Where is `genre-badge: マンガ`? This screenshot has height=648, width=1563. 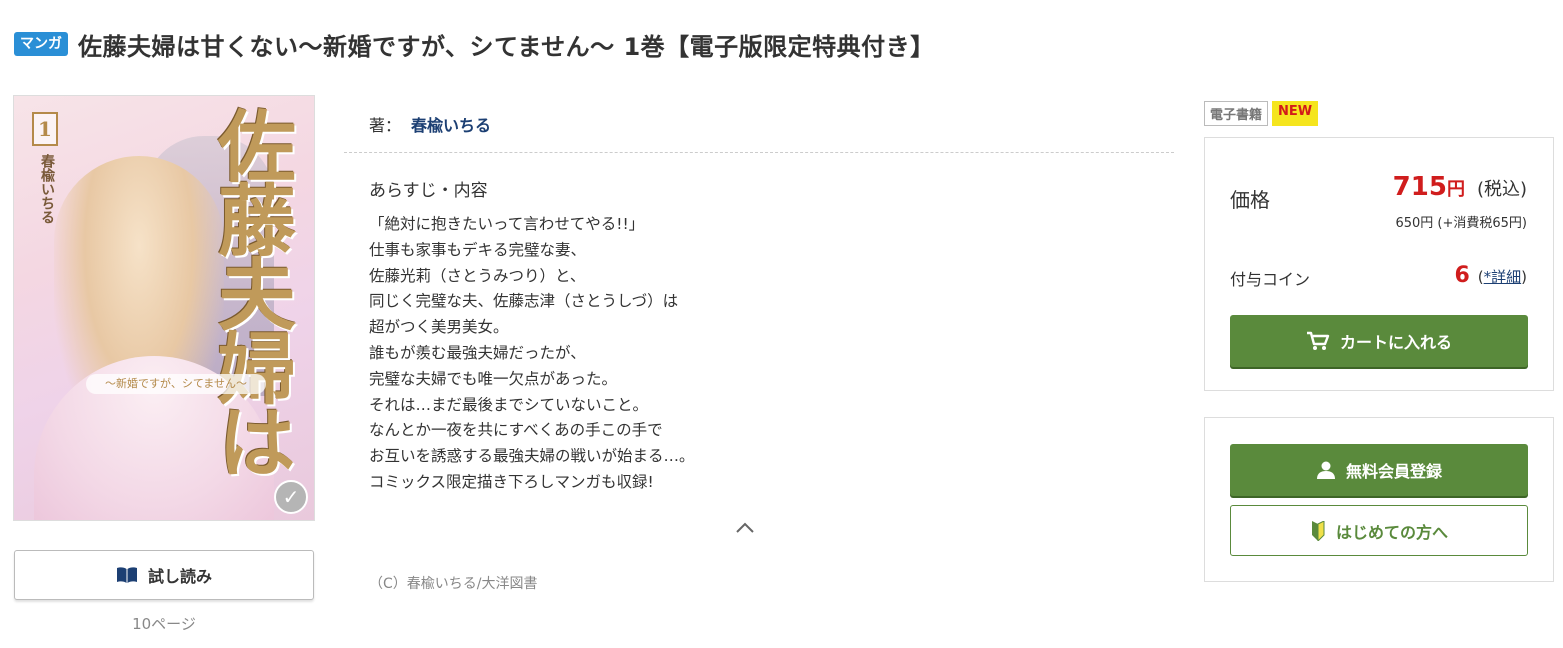
genre-badge: マンガ is located at coordinates (41, 44).